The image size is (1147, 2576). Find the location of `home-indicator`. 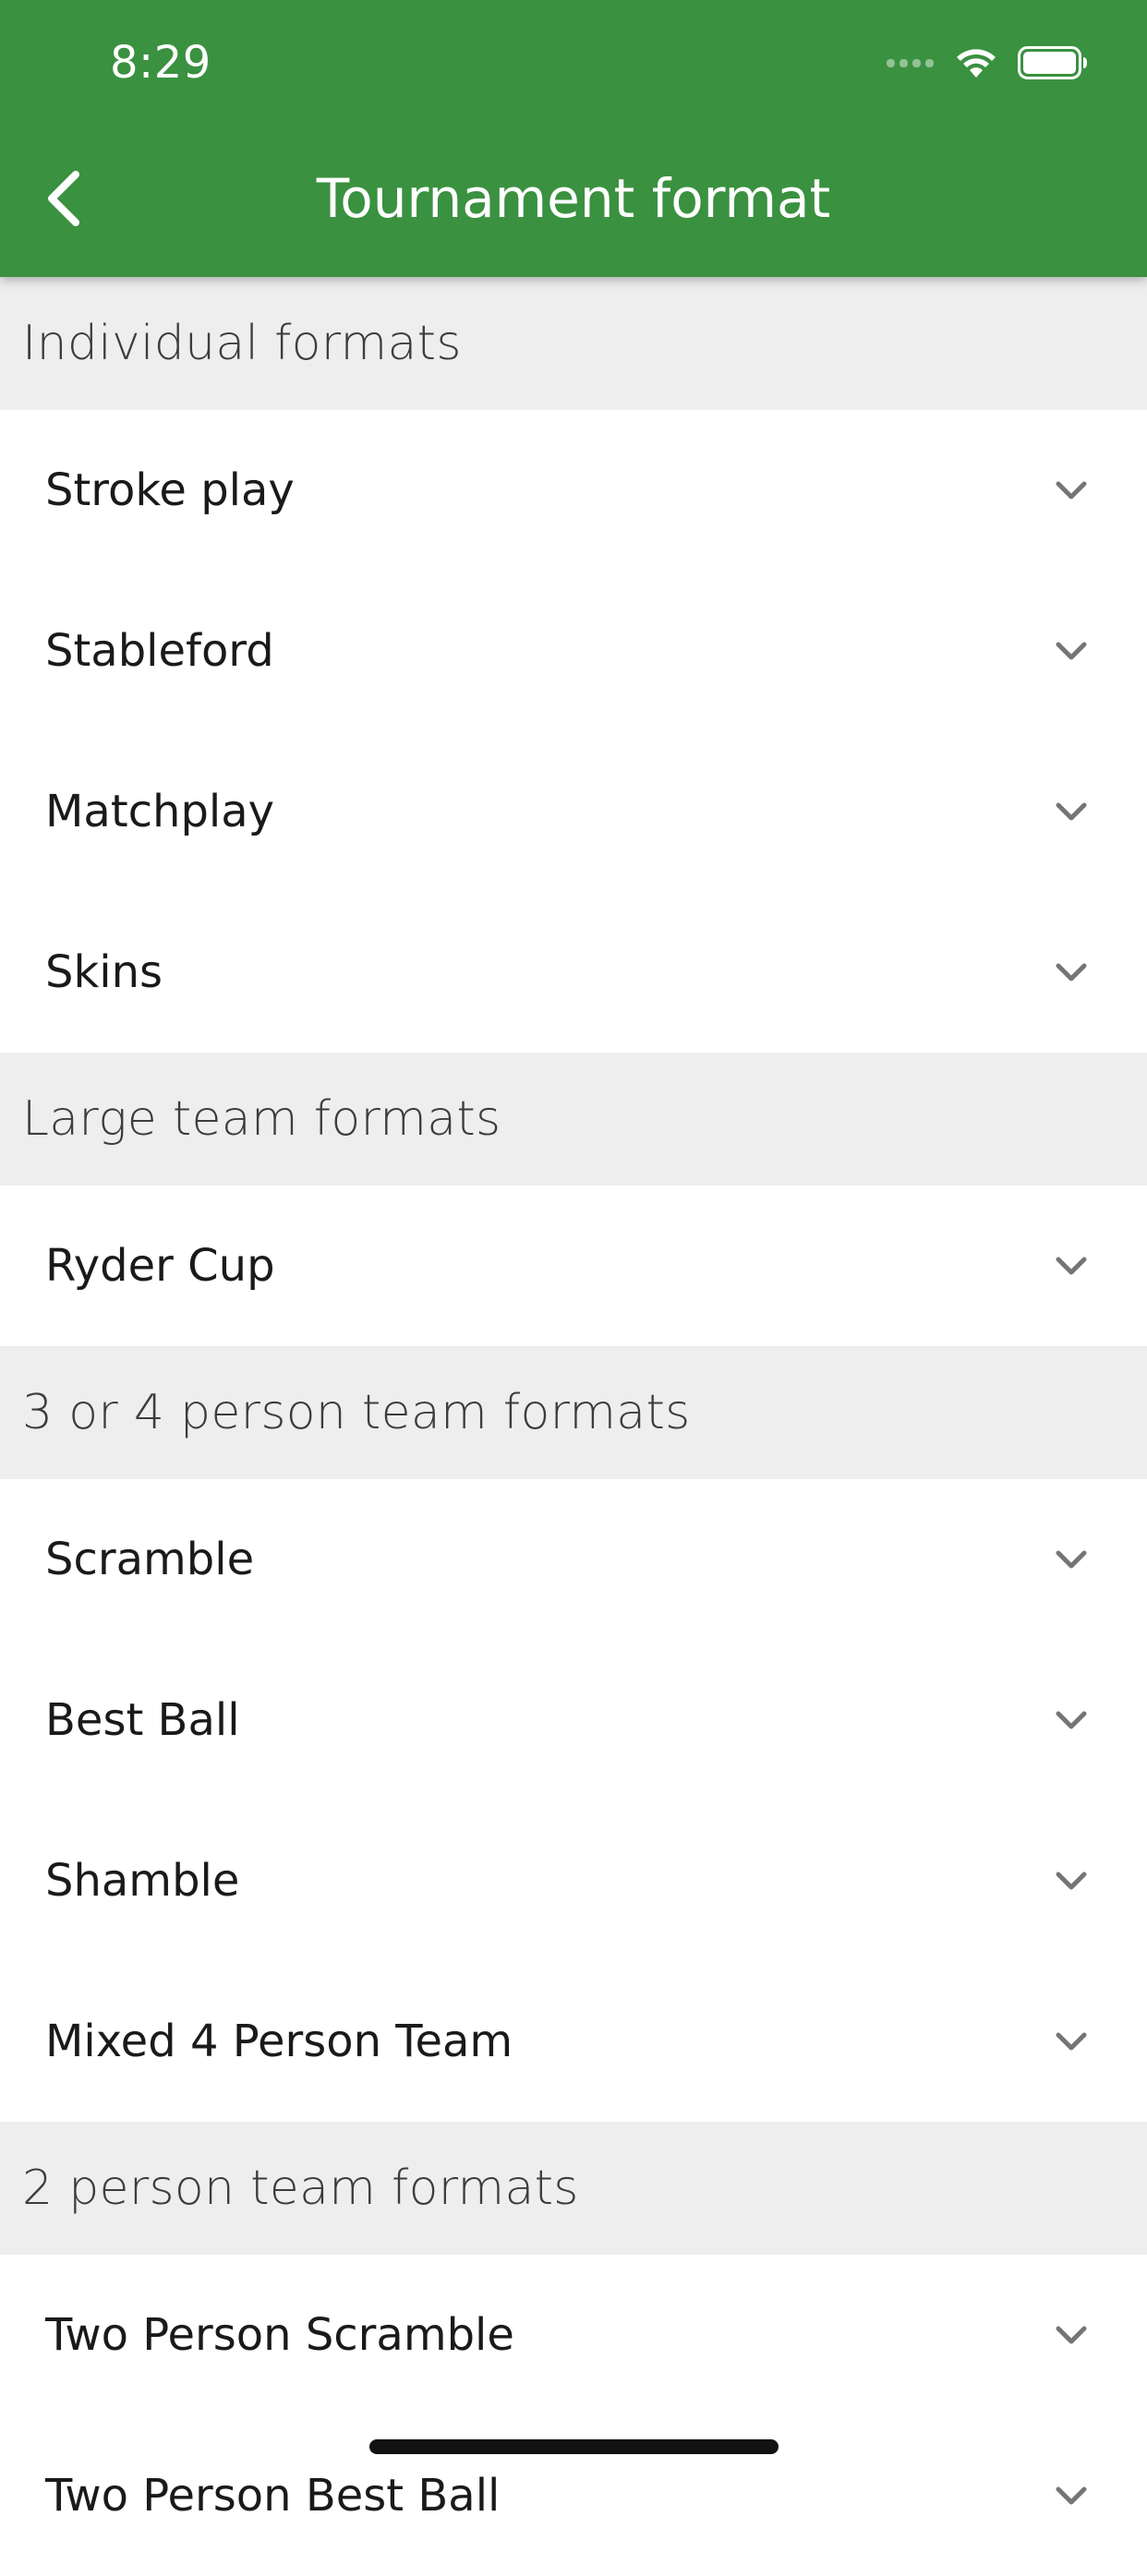

home-indicator is located at coordinates (574, 2446).